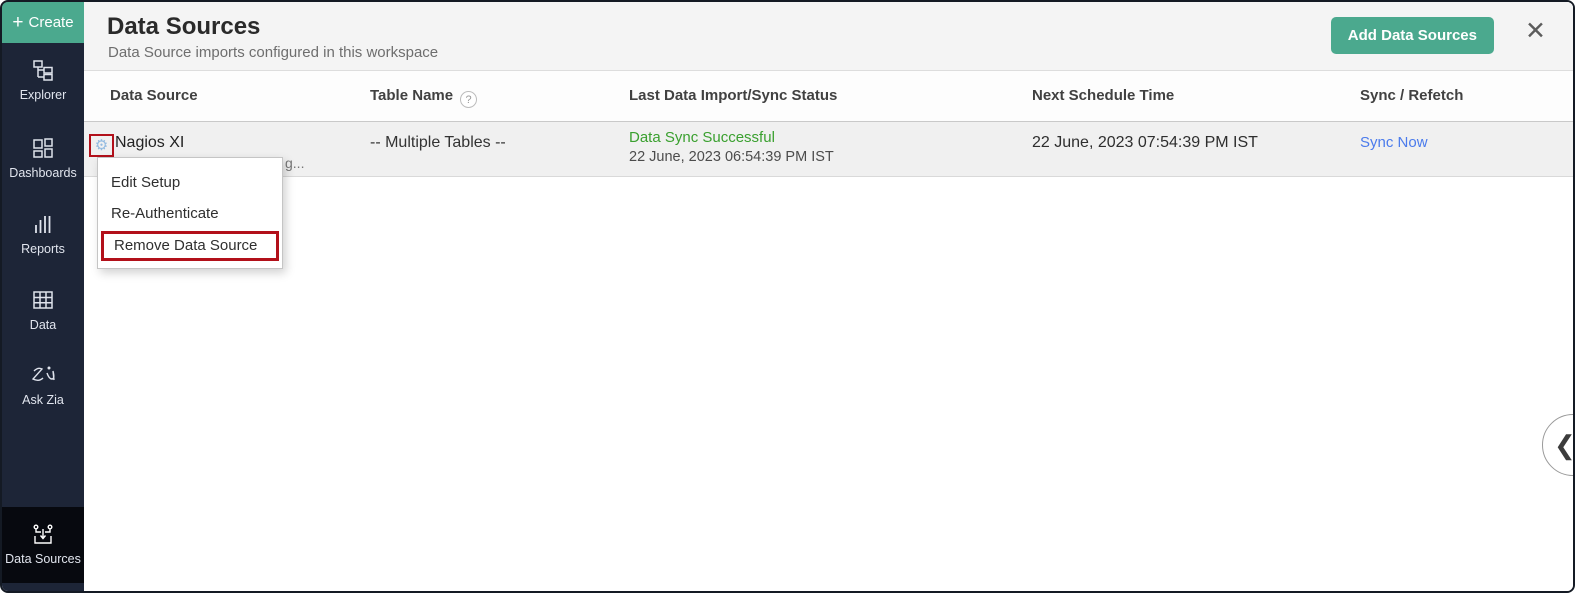  I want to click on sidebar-item-label: Ask Zia, so click(43, 400).